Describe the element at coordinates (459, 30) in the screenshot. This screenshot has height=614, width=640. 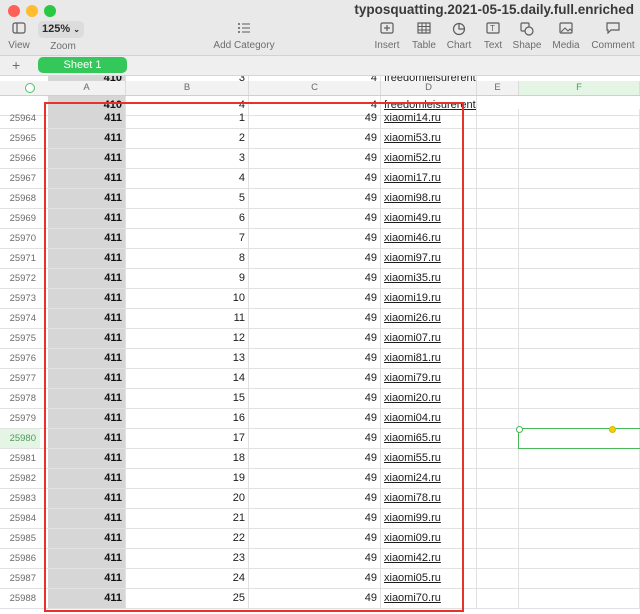
I see `chart-icon` at that location.